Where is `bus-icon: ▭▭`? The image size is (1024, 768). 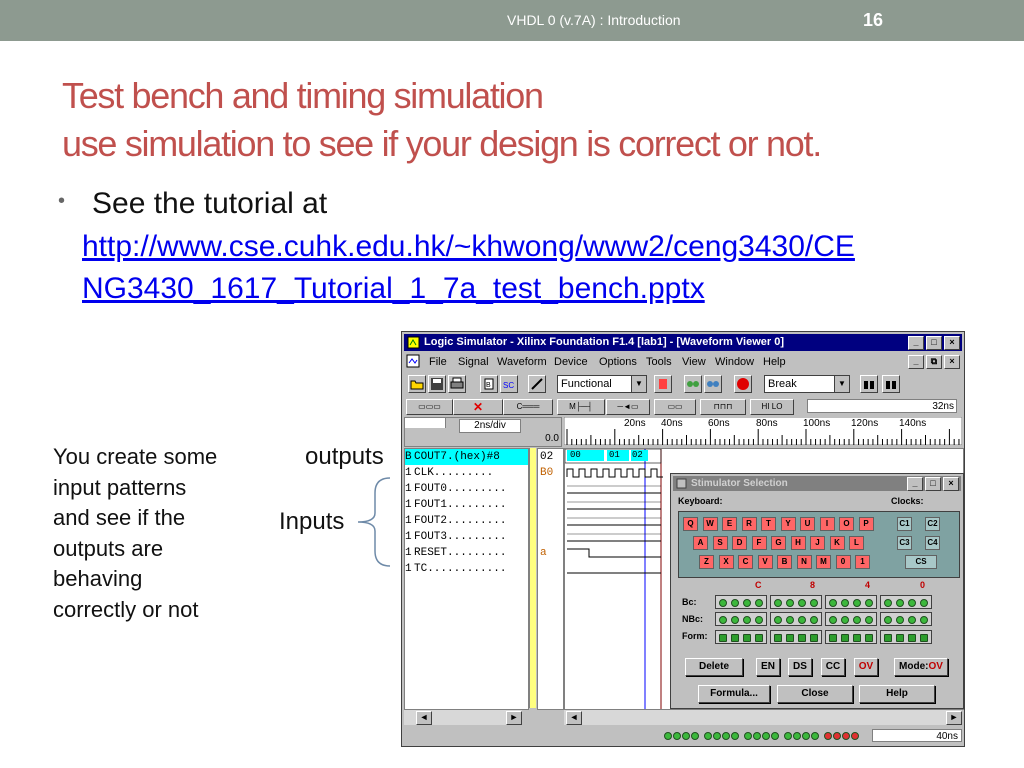
bus-icon: ▭▭ is located at coordinates (675, 407).